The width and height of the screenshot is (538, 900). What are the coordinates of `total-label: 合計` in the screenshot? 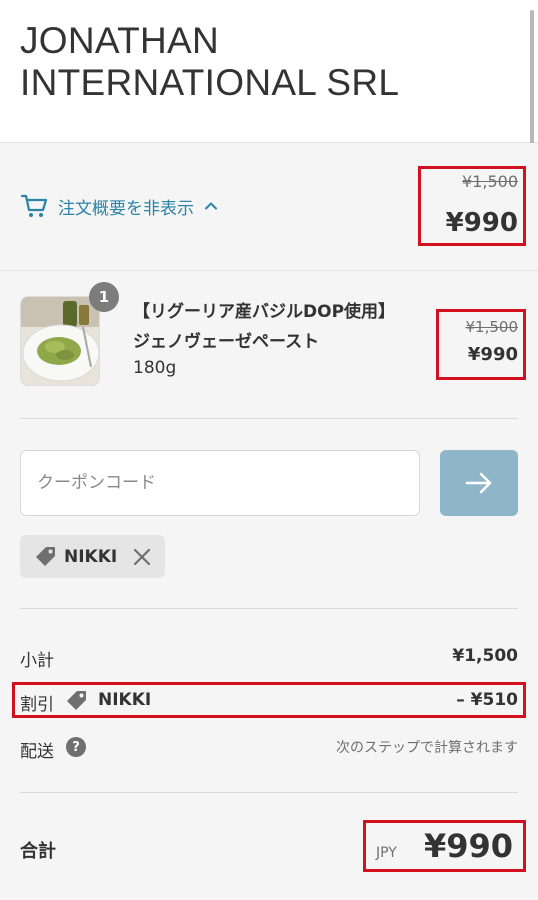 It's located at (38, 851).